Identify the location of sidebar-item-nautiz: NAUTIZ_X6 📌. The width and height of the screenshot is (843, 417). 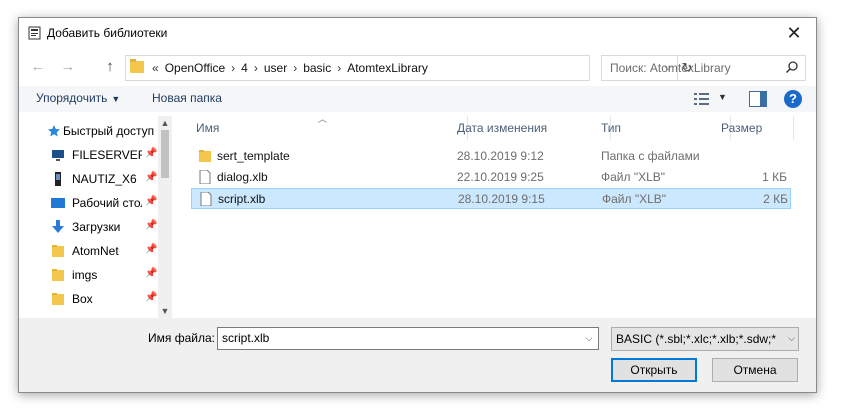
(96, 179).